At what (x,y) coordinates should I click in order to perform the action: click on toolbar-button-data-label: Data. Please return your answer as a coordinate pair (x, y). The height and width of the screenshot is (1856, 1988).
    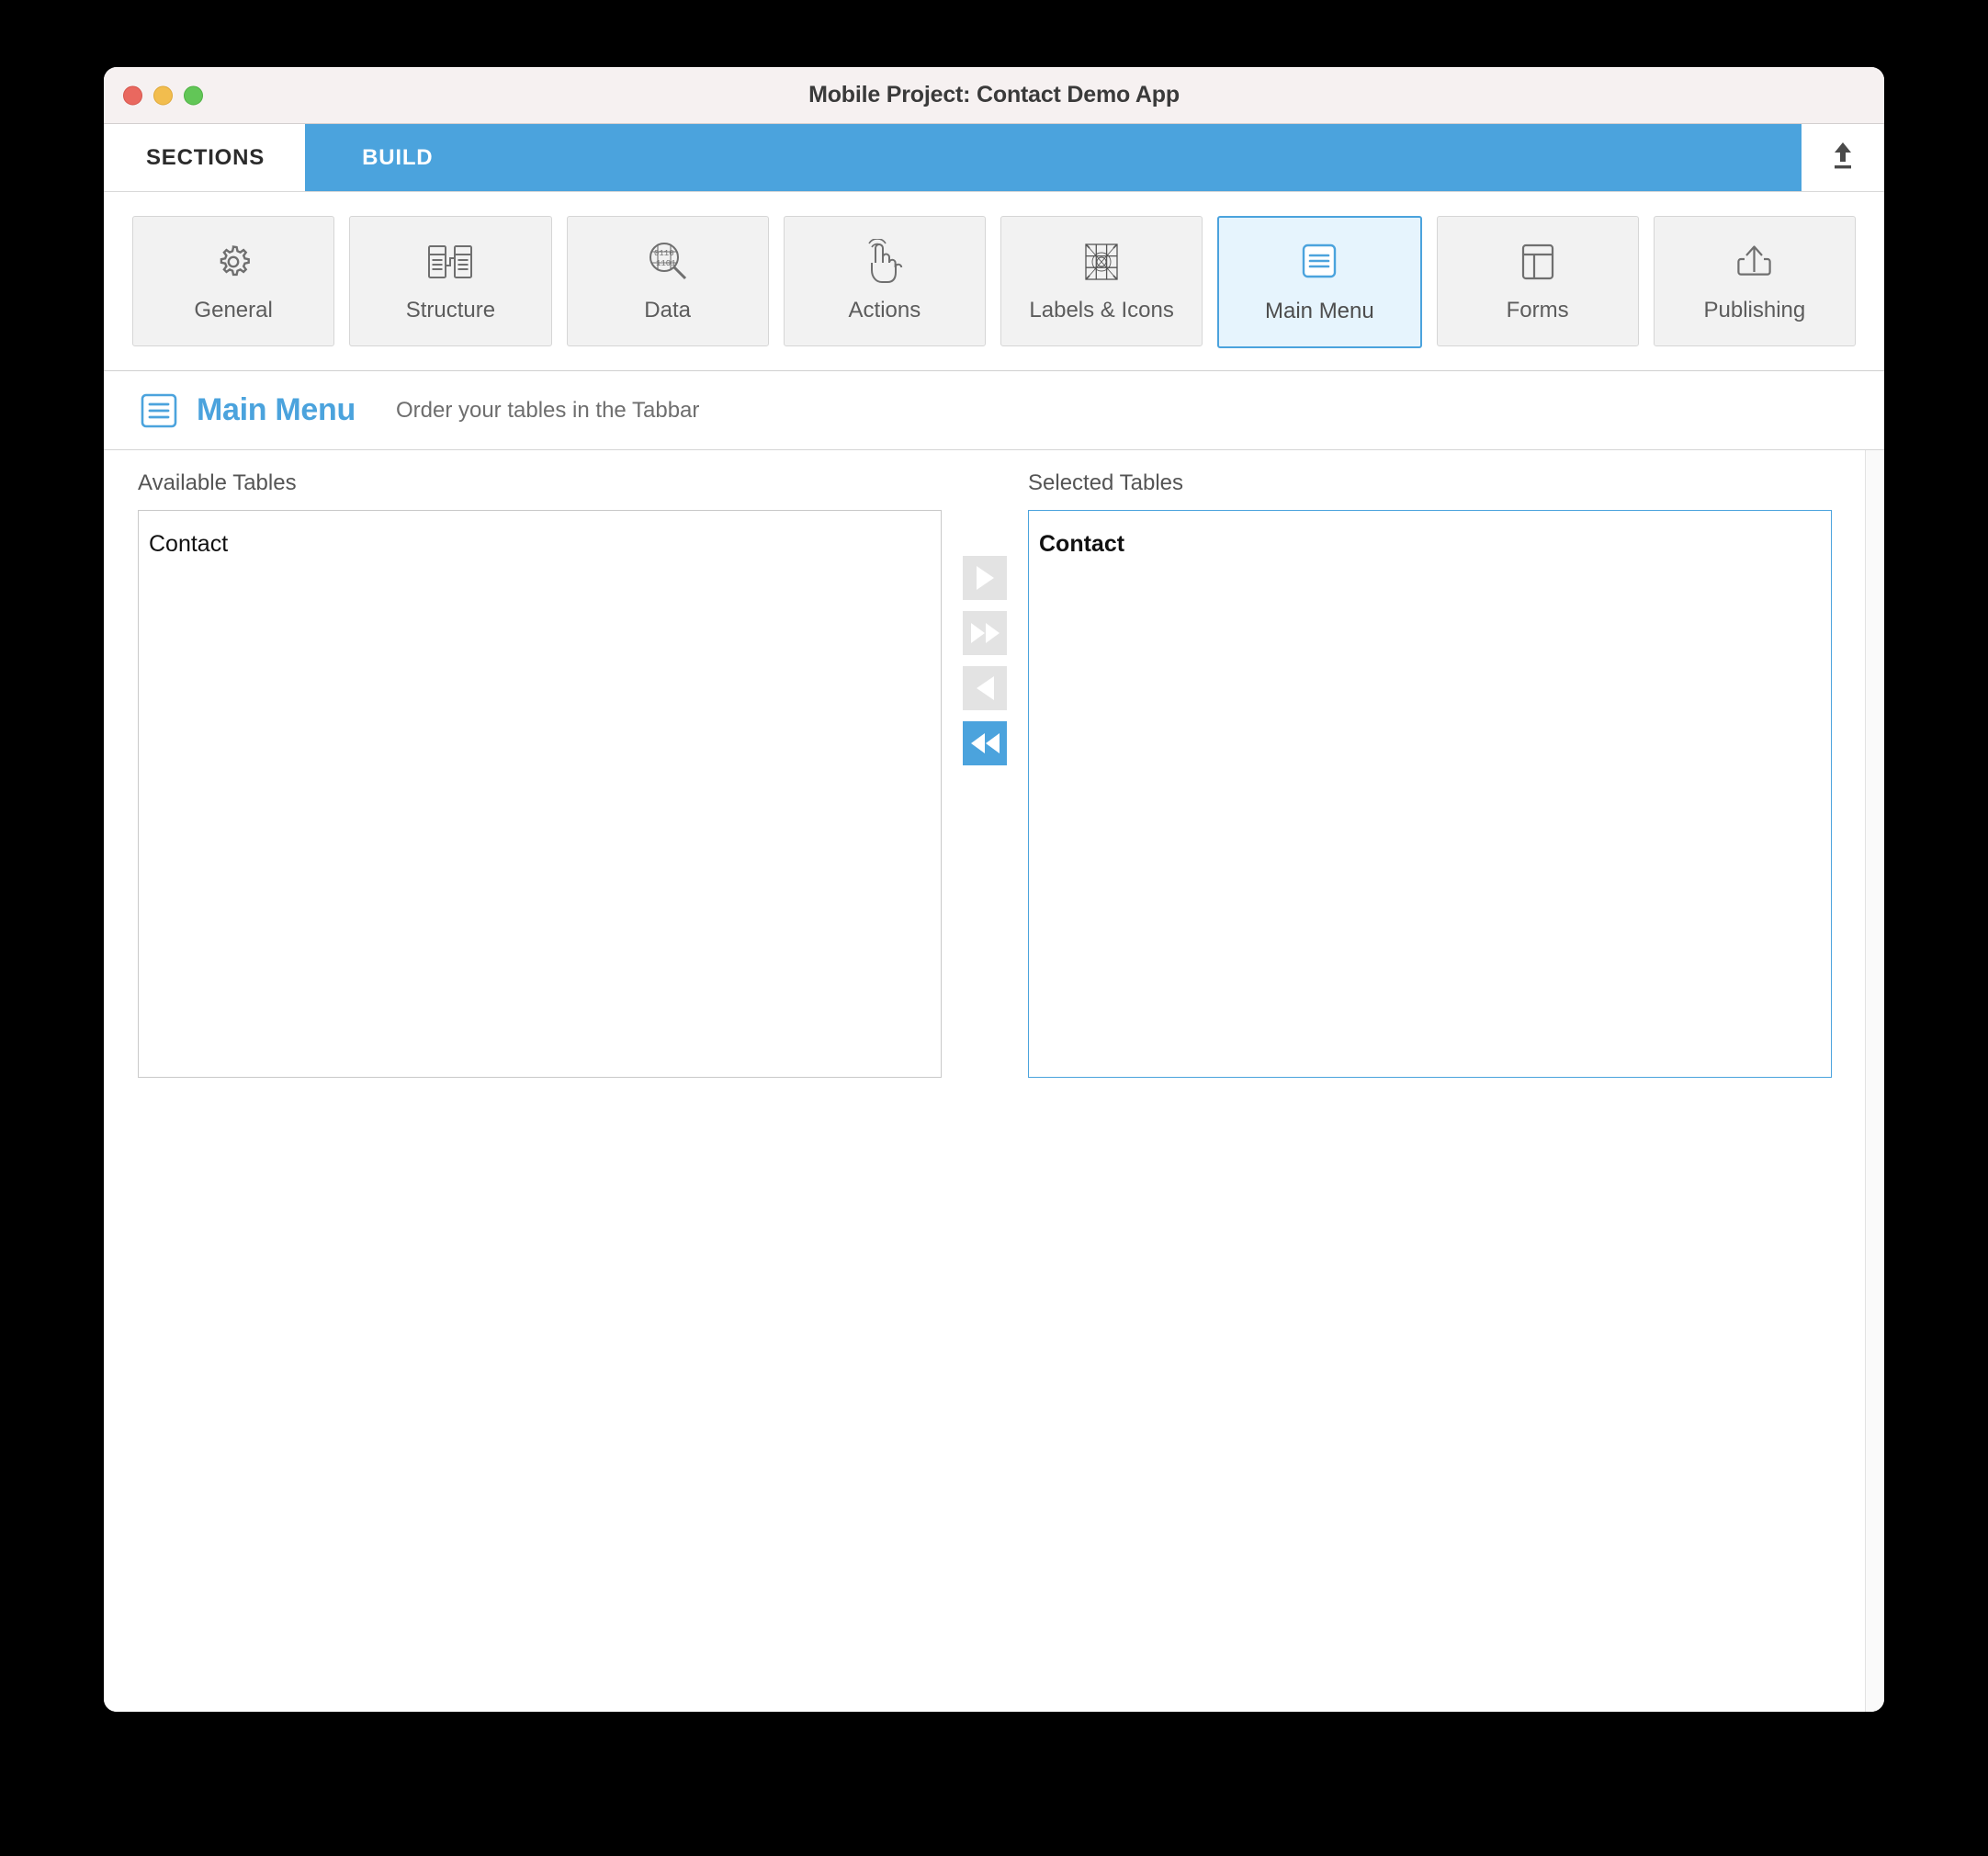
    Looking at the image, I should click on (667, 311).